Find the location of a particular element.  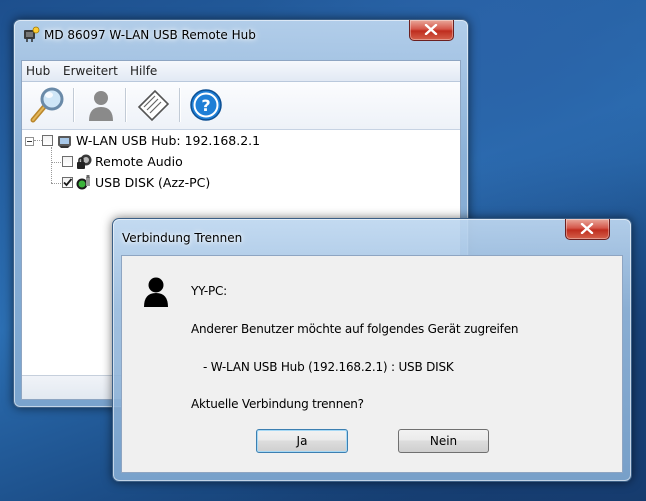

remote-audio-label: Remote Audio is located at coordinates (139, 161).